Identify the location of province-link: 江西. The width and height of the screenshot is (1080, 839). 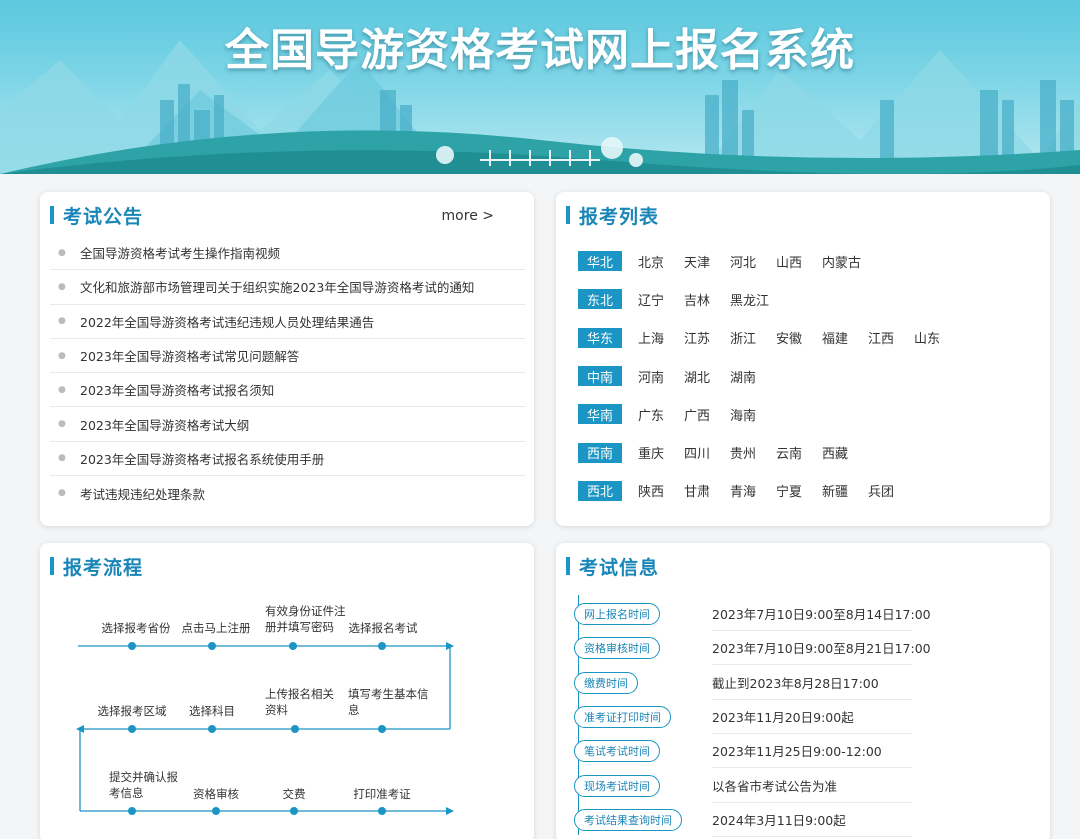
(891, 337).